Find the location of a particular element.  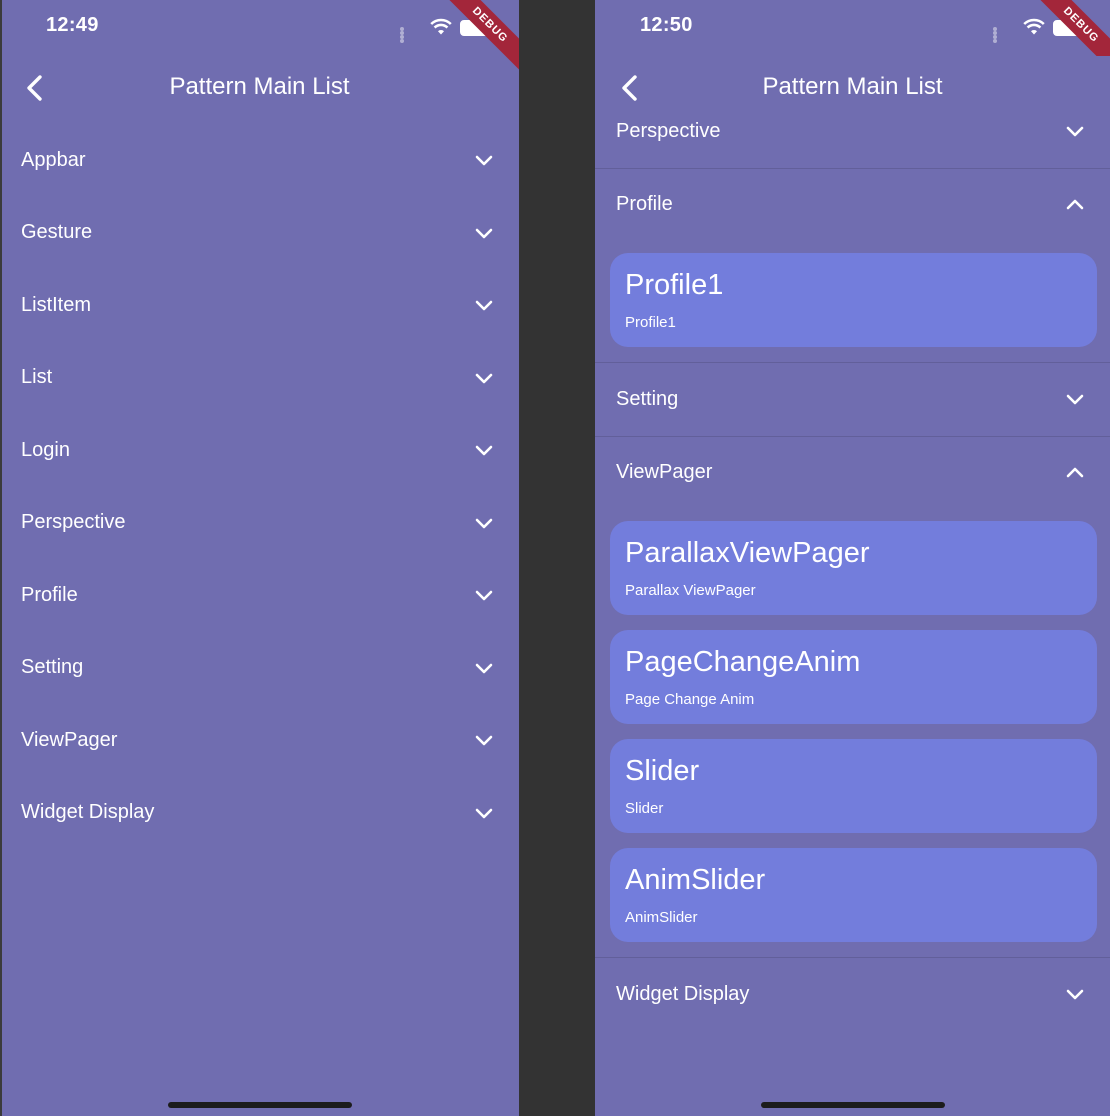

category-gesture: Gesture is located at coordinates (259, 233).